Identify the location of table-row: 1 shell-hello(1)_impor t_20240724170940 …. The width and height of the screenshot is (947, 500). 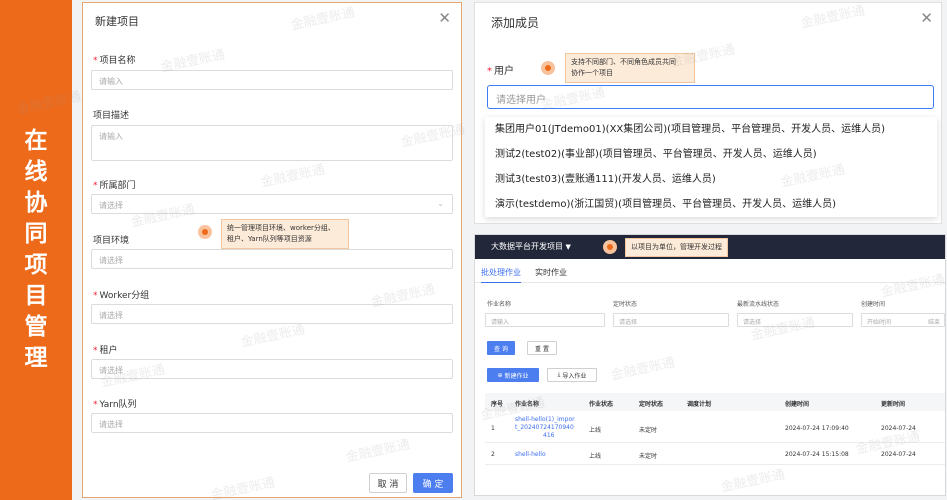
(715, 428).